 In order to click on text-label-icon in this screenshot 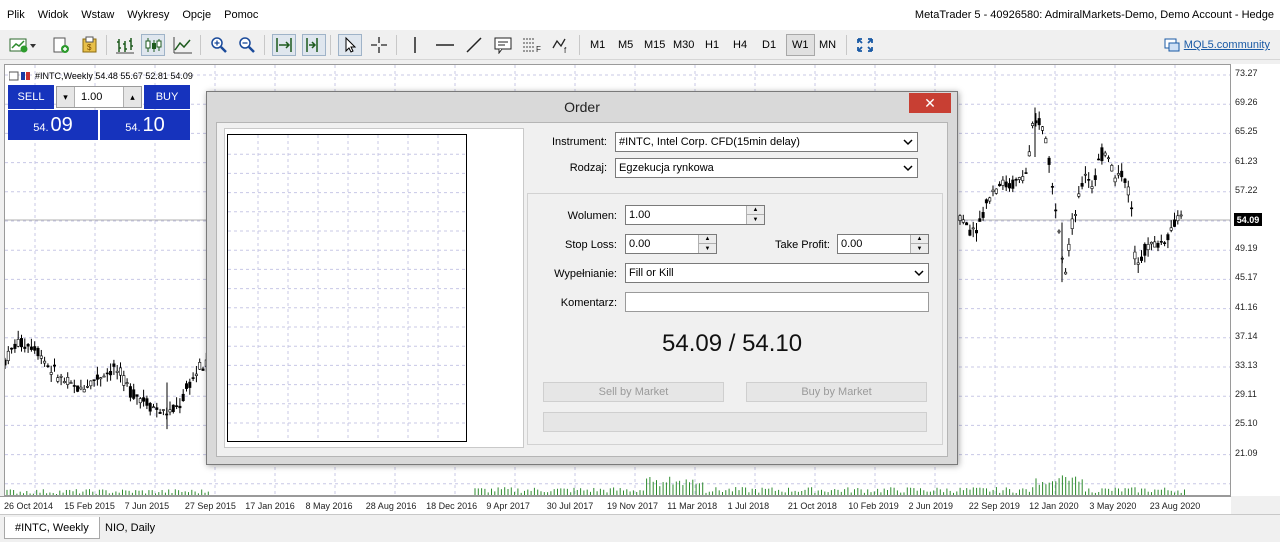, I will do `click(503, 45)`.